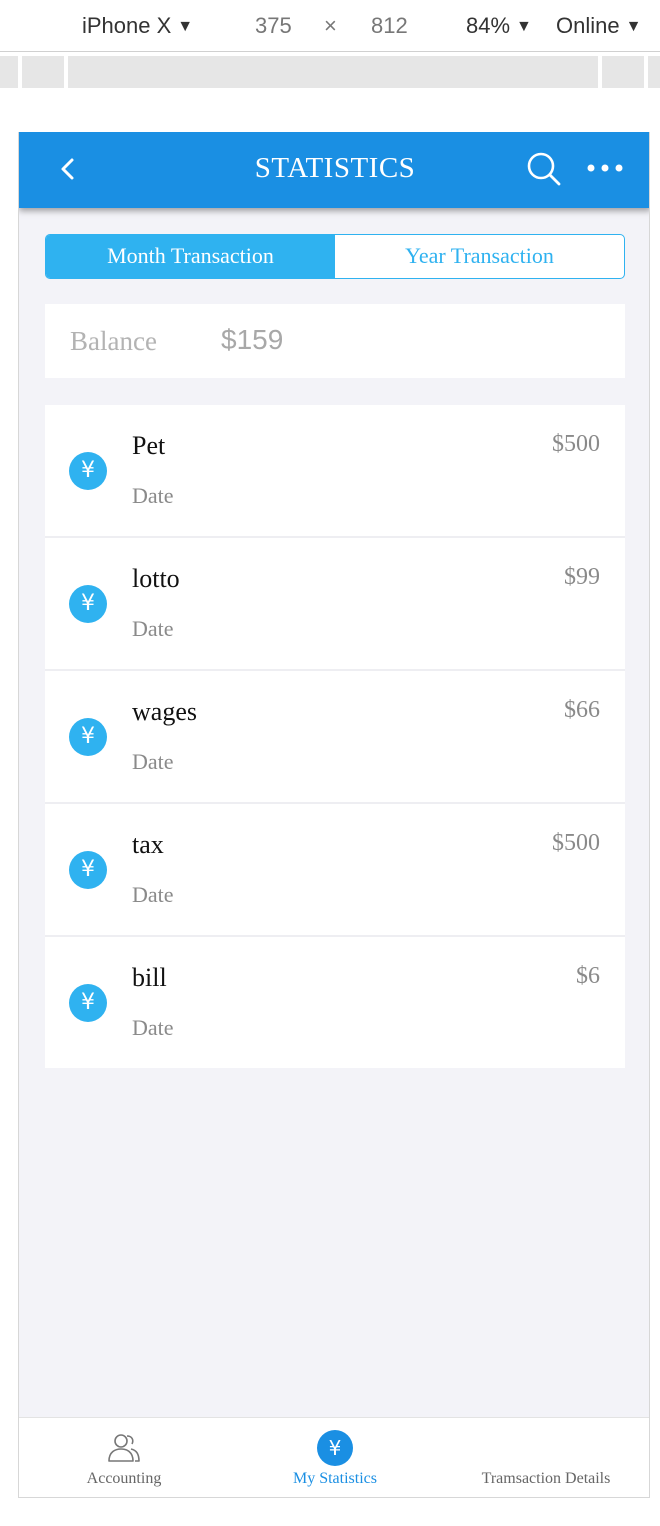 The width and height of the screenshot is (660, 1526). What do you see at coordinates (164, 711) in the screenshot?
I see `transaction-name: wages` at bounding box center [164, 711].